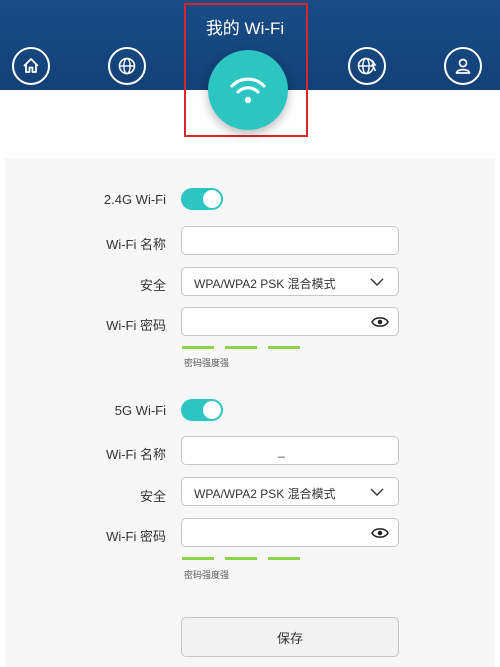  What do you see at coordinates (140, 410) in the screenshot?
I see `band-5g-label: 5G Wi-Fi` at bounding box center [140, 410].